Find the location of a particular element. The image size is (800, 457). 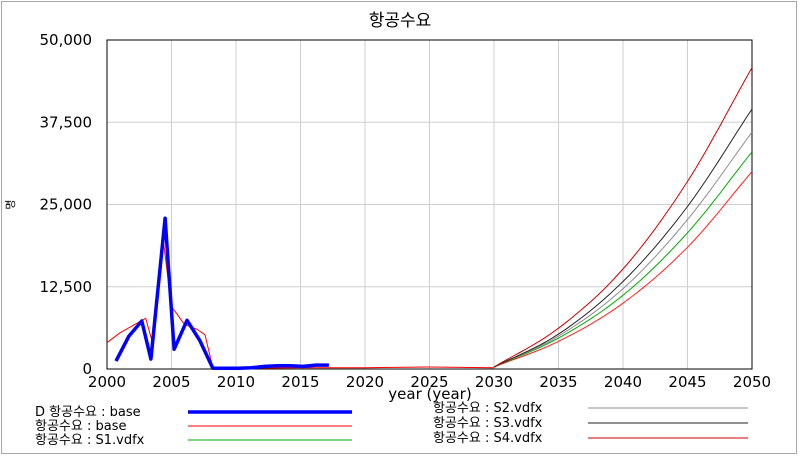

y-tick-label: 37,500 is located at coordinates (66, 122).